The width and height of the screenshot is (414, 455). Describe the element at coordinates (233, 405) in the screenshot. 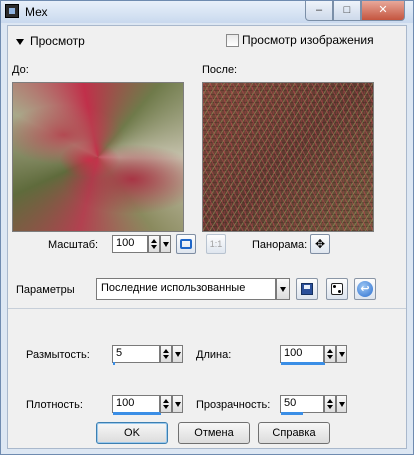

I see `opacity-label: Прозрачность:` at that location.